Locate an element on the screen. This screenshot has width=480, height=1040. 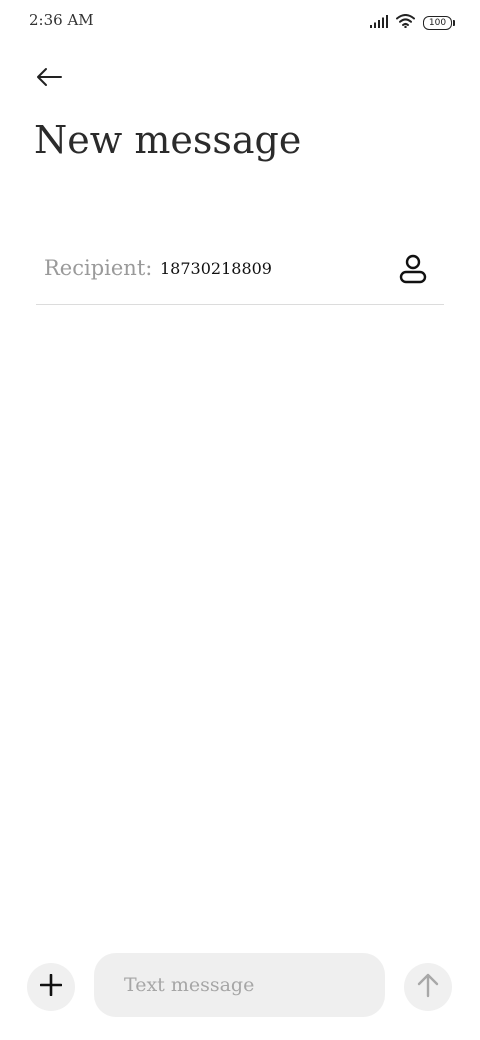
status-time: 2:36 AM is located at coordinates (61, 20).